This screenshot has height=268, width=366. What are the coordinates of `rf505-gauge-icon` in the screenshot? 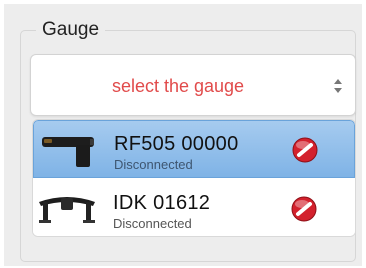 It's located at (68, 152).